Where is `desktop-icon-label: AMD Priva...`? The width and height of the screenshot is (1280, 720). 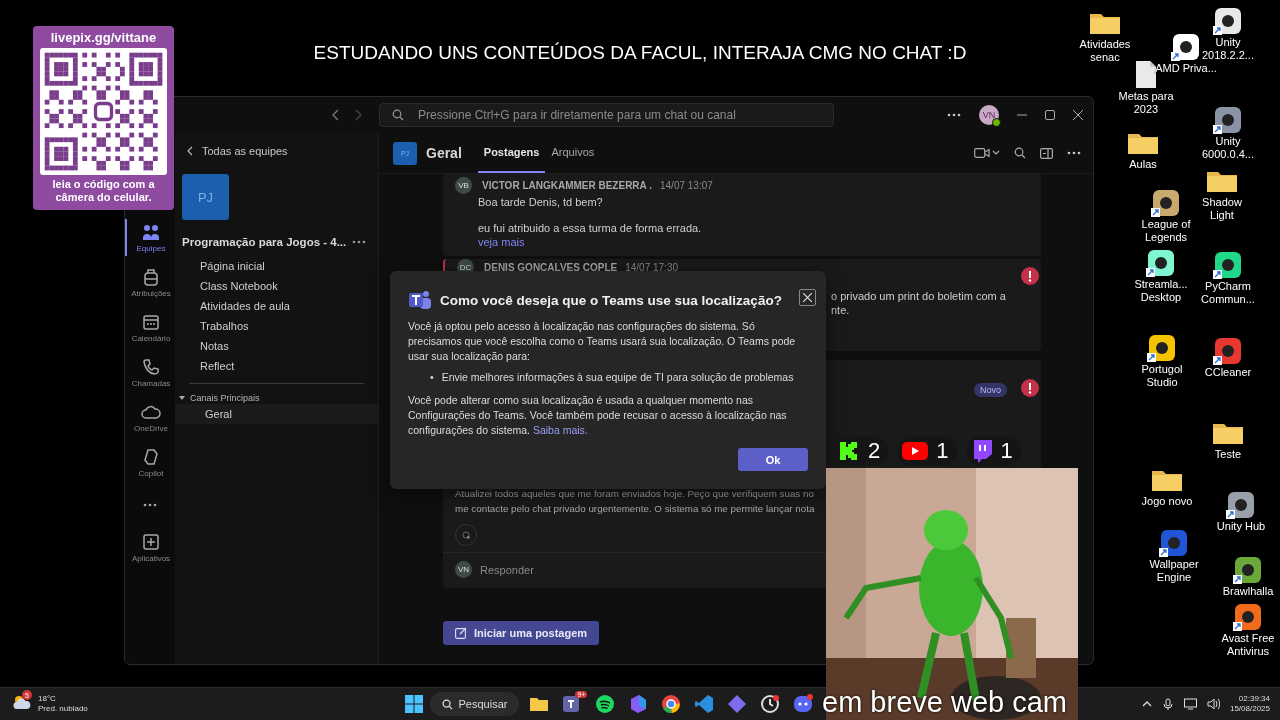 desktop-icon-label: AMD Priva... is located at coordinates (1186, 68).